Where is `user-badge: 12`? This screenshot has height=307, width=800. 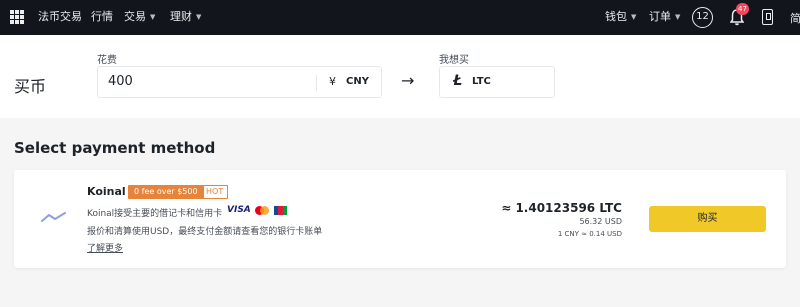
user-badge: 12 is located at coordinates (702, 17).